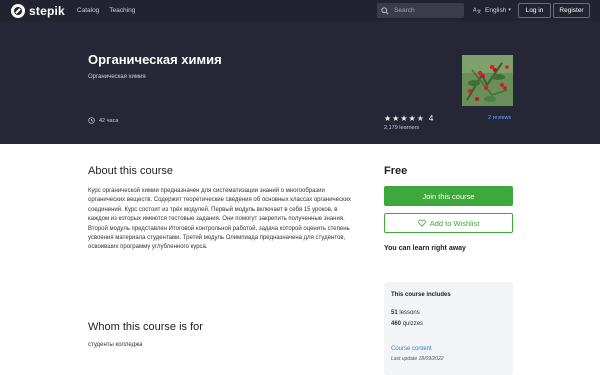 This screenshot has width=600, height=375. I want to click on last-update: Last update 18/09/2022, so click(417, 359).